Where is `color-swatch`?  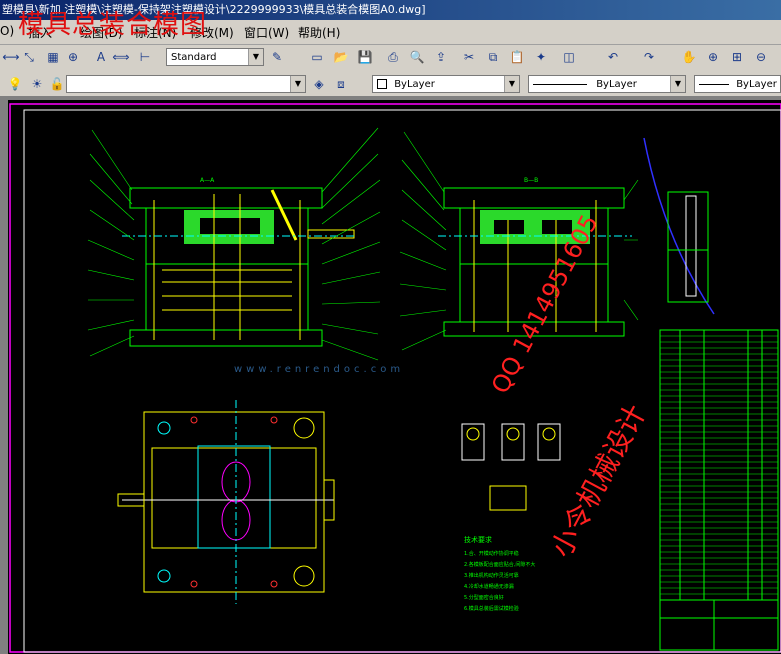 color-swatch is located at coordinates (382, 84).